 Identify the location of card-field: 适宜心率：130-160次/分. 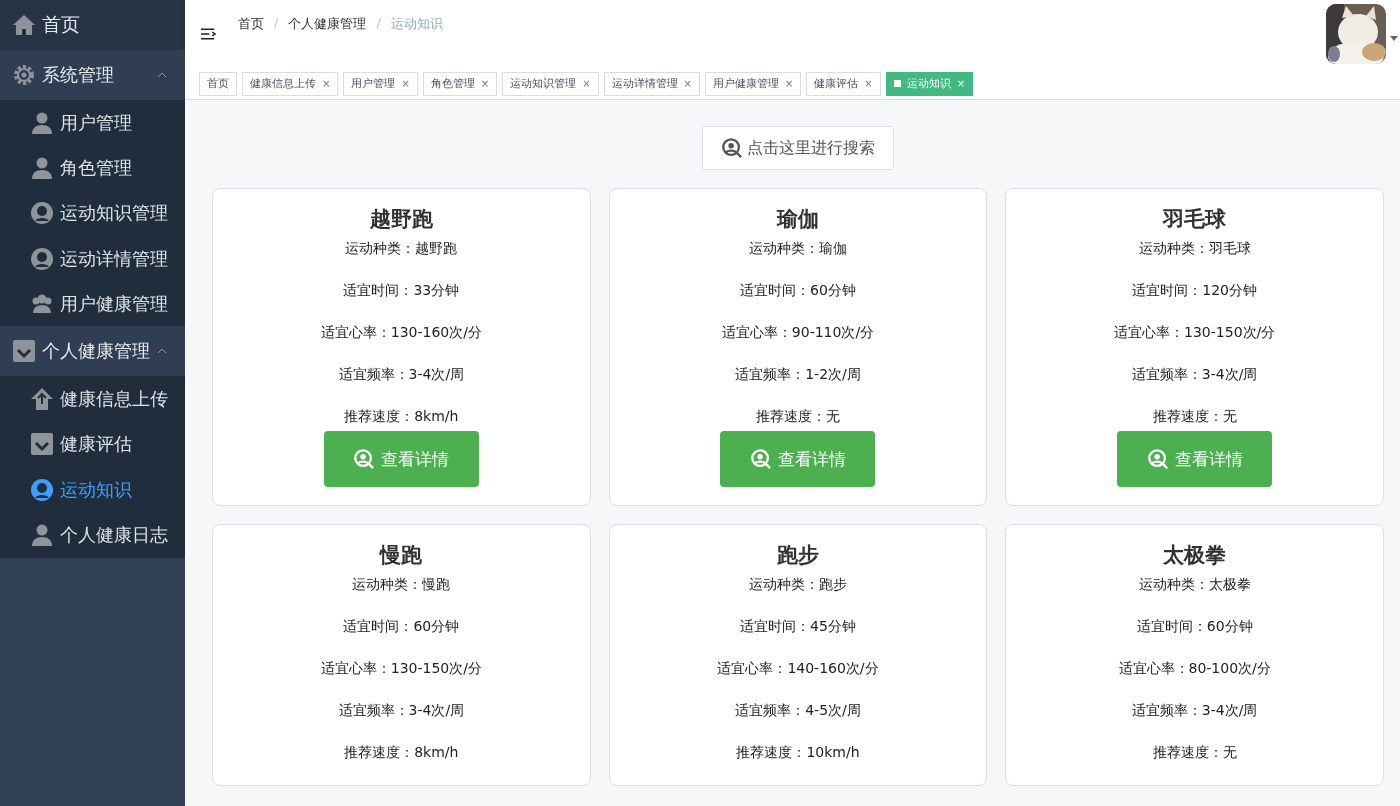
(401, 344).